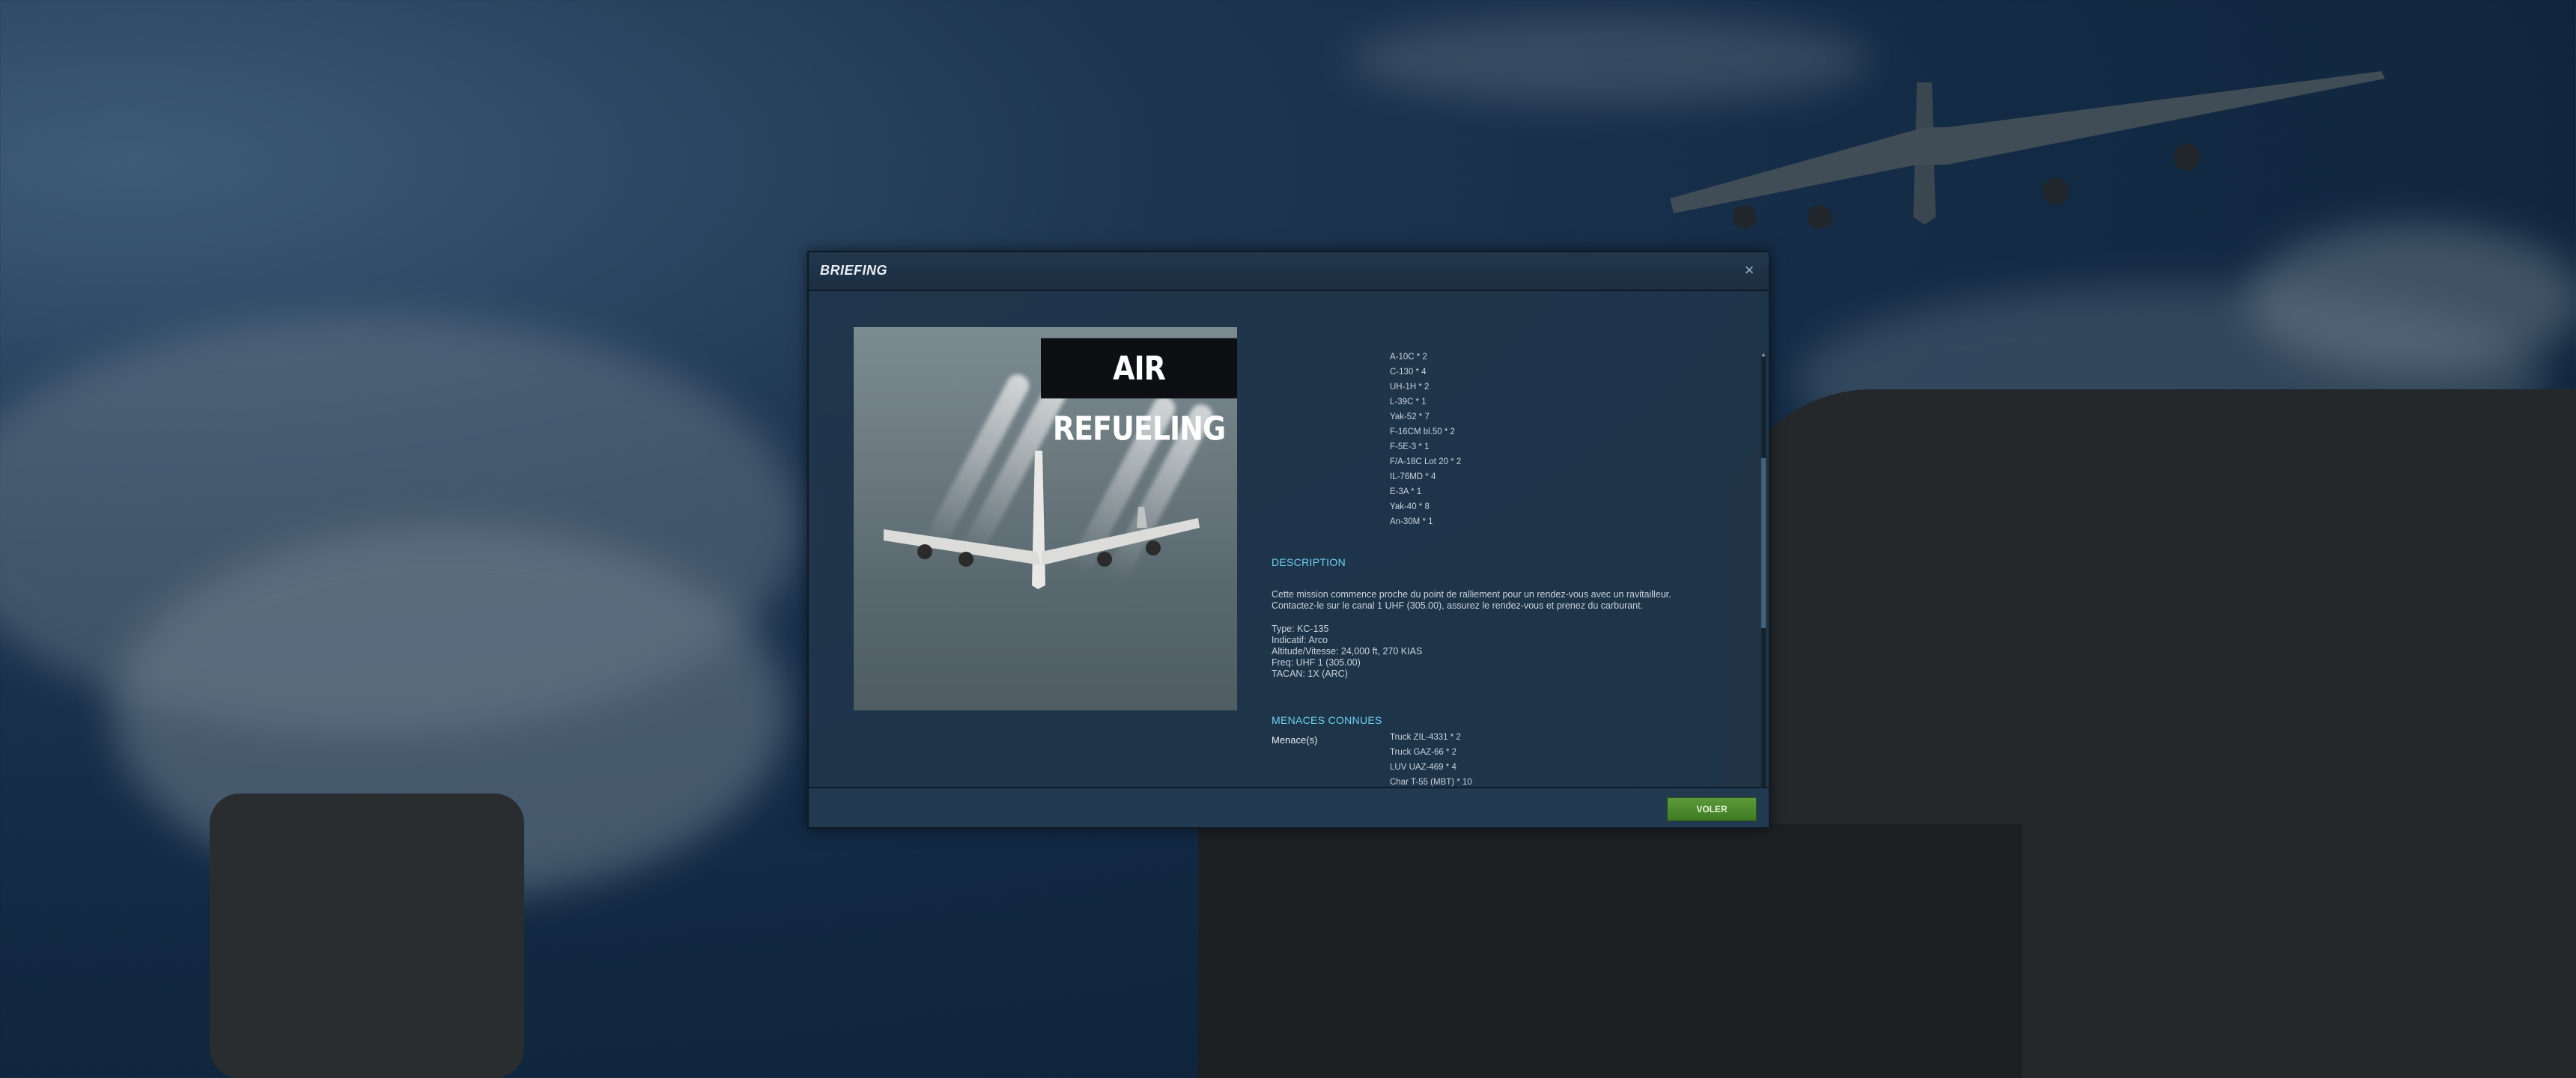 This screenshot has width=2576, height=1078. I want to click on threats-heading: MENACES CONNUES, so click(1327, 720).